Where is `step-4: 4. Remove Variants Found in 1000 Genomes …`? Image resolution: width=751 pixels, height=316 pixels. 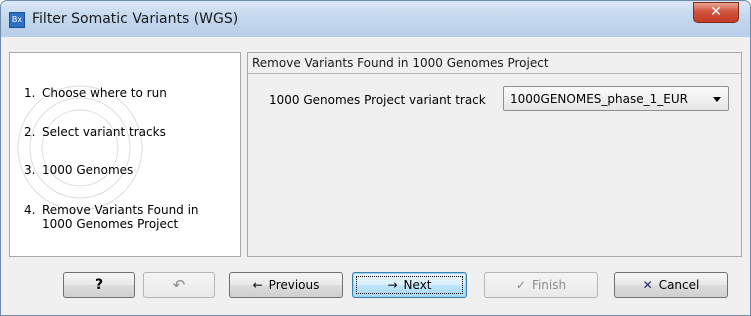
step-4: 4. Remove Variants Found in 1000 Genomes … is located at coordinates (111, 217).